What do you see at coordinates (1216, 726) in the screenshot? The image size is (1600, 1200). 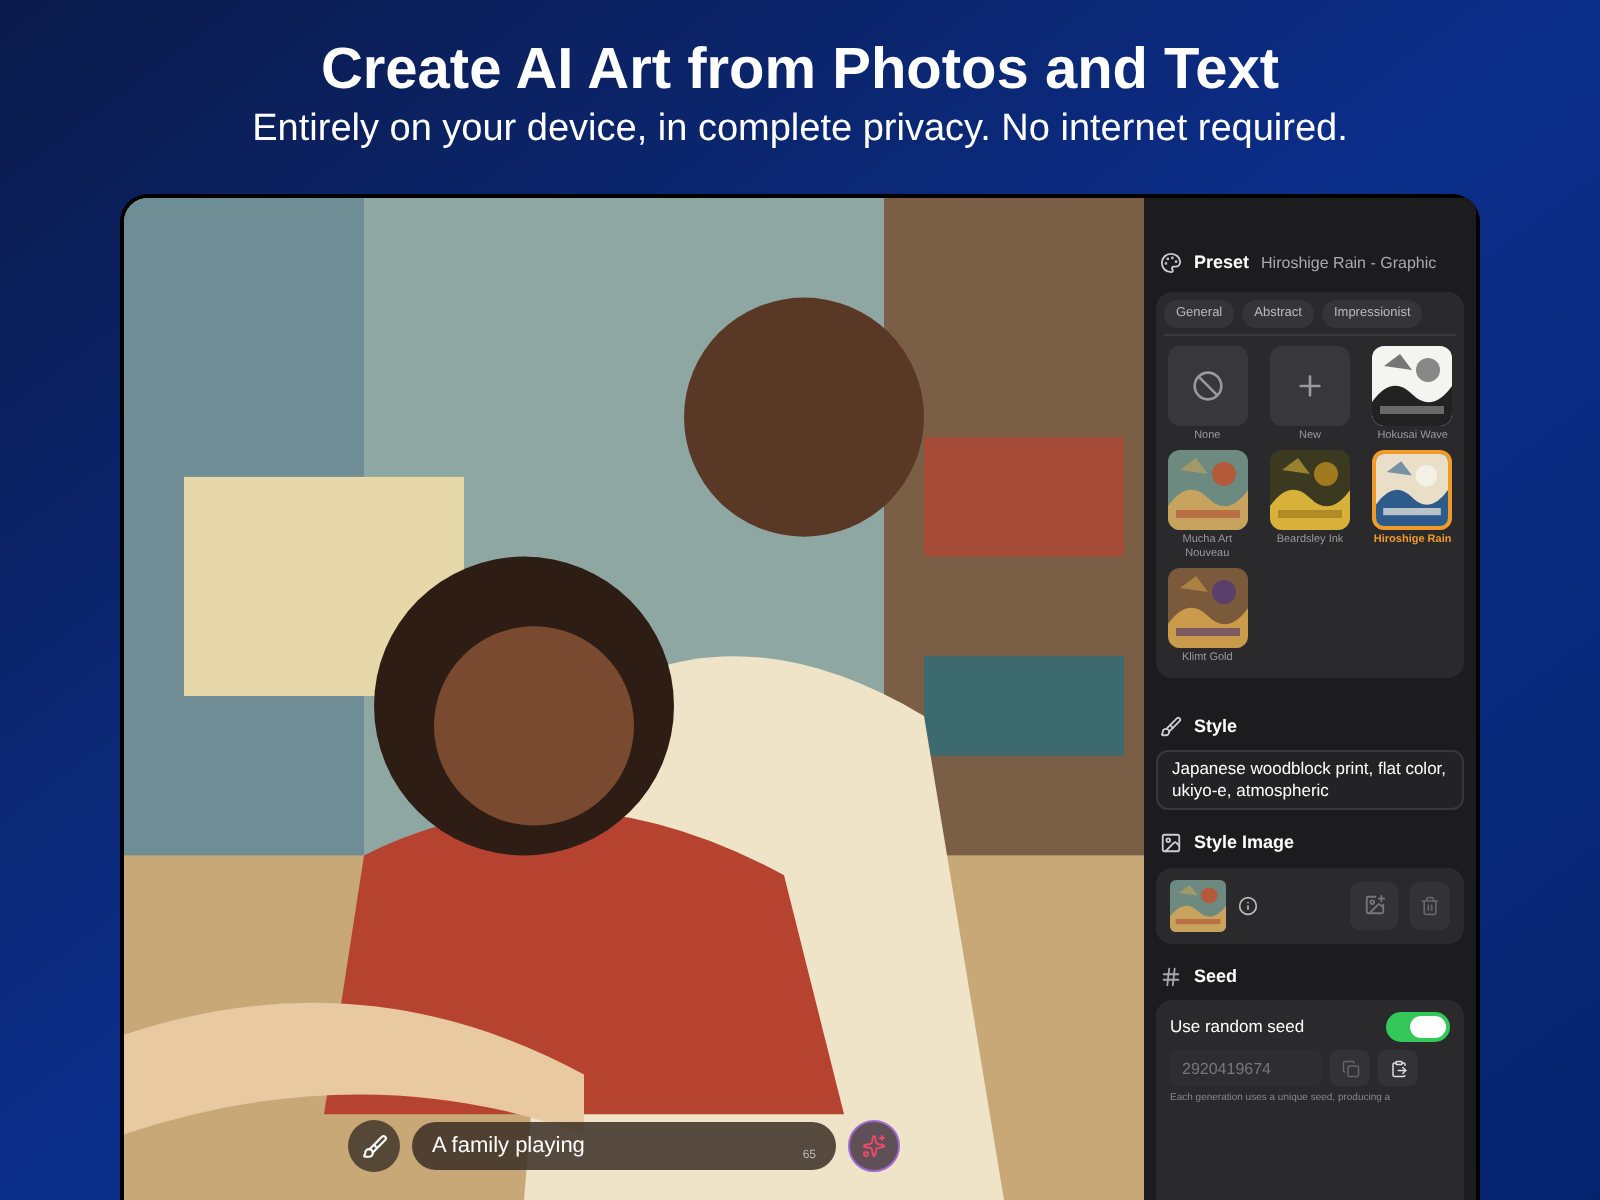 I see `section-title: Style` at bounding box center [1216, 726].